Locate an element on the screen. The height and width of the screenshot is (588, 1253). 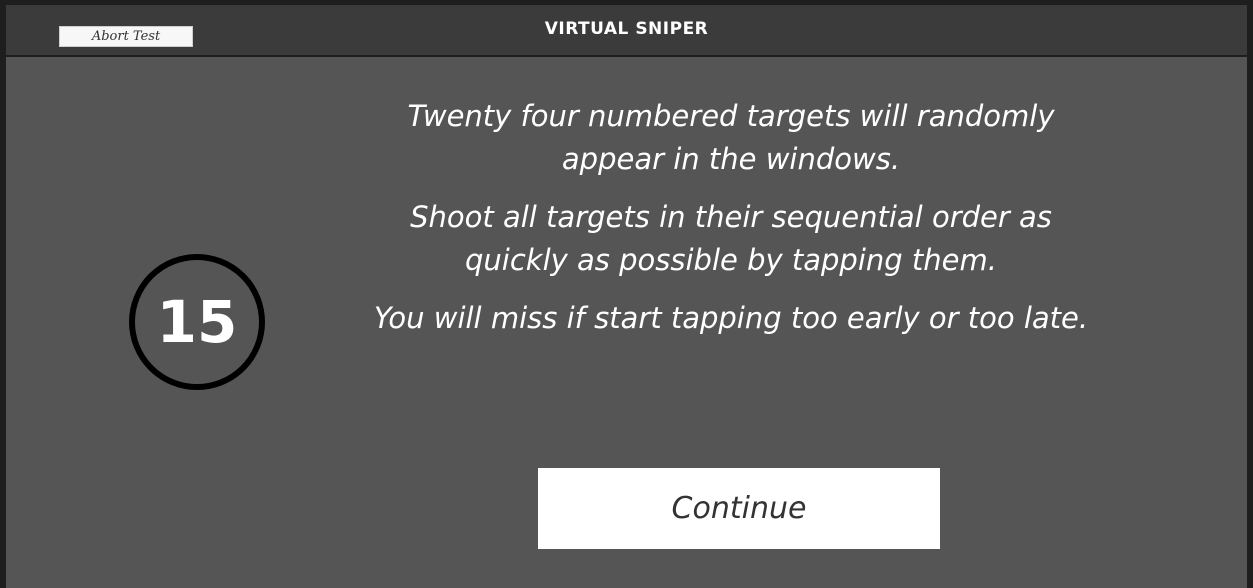
numbered-target: 15 is located at coordinates (197, 322).